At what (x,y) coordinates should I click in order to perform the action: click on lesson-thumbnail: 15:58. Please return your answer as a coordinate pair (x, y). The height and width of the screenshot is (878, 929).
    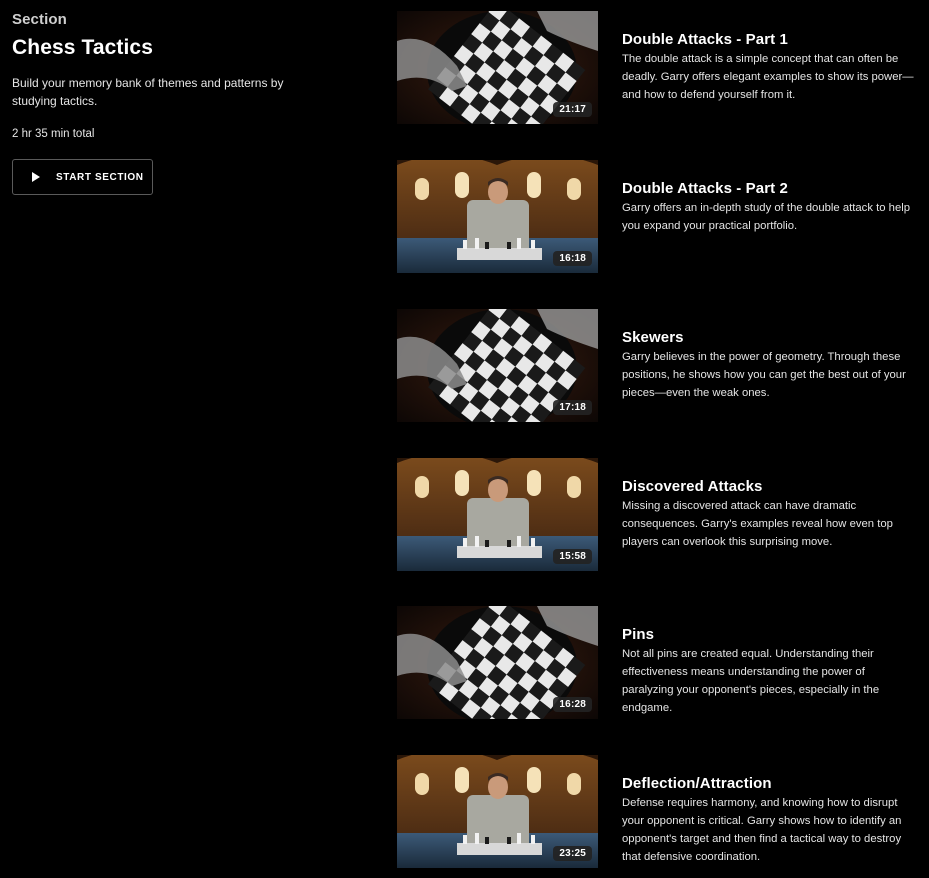
    Looking at the image, I should click on (497, 514).